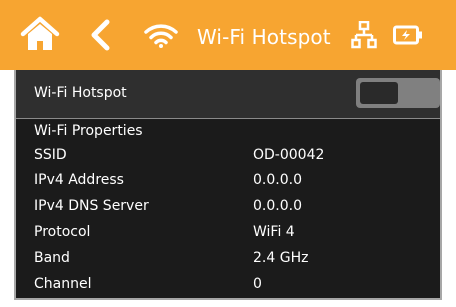 This screenshot has height=307, width=456. Describe the element at coordinates (50, 155) in the screenshot. I see `property-name: SSID` at that location.